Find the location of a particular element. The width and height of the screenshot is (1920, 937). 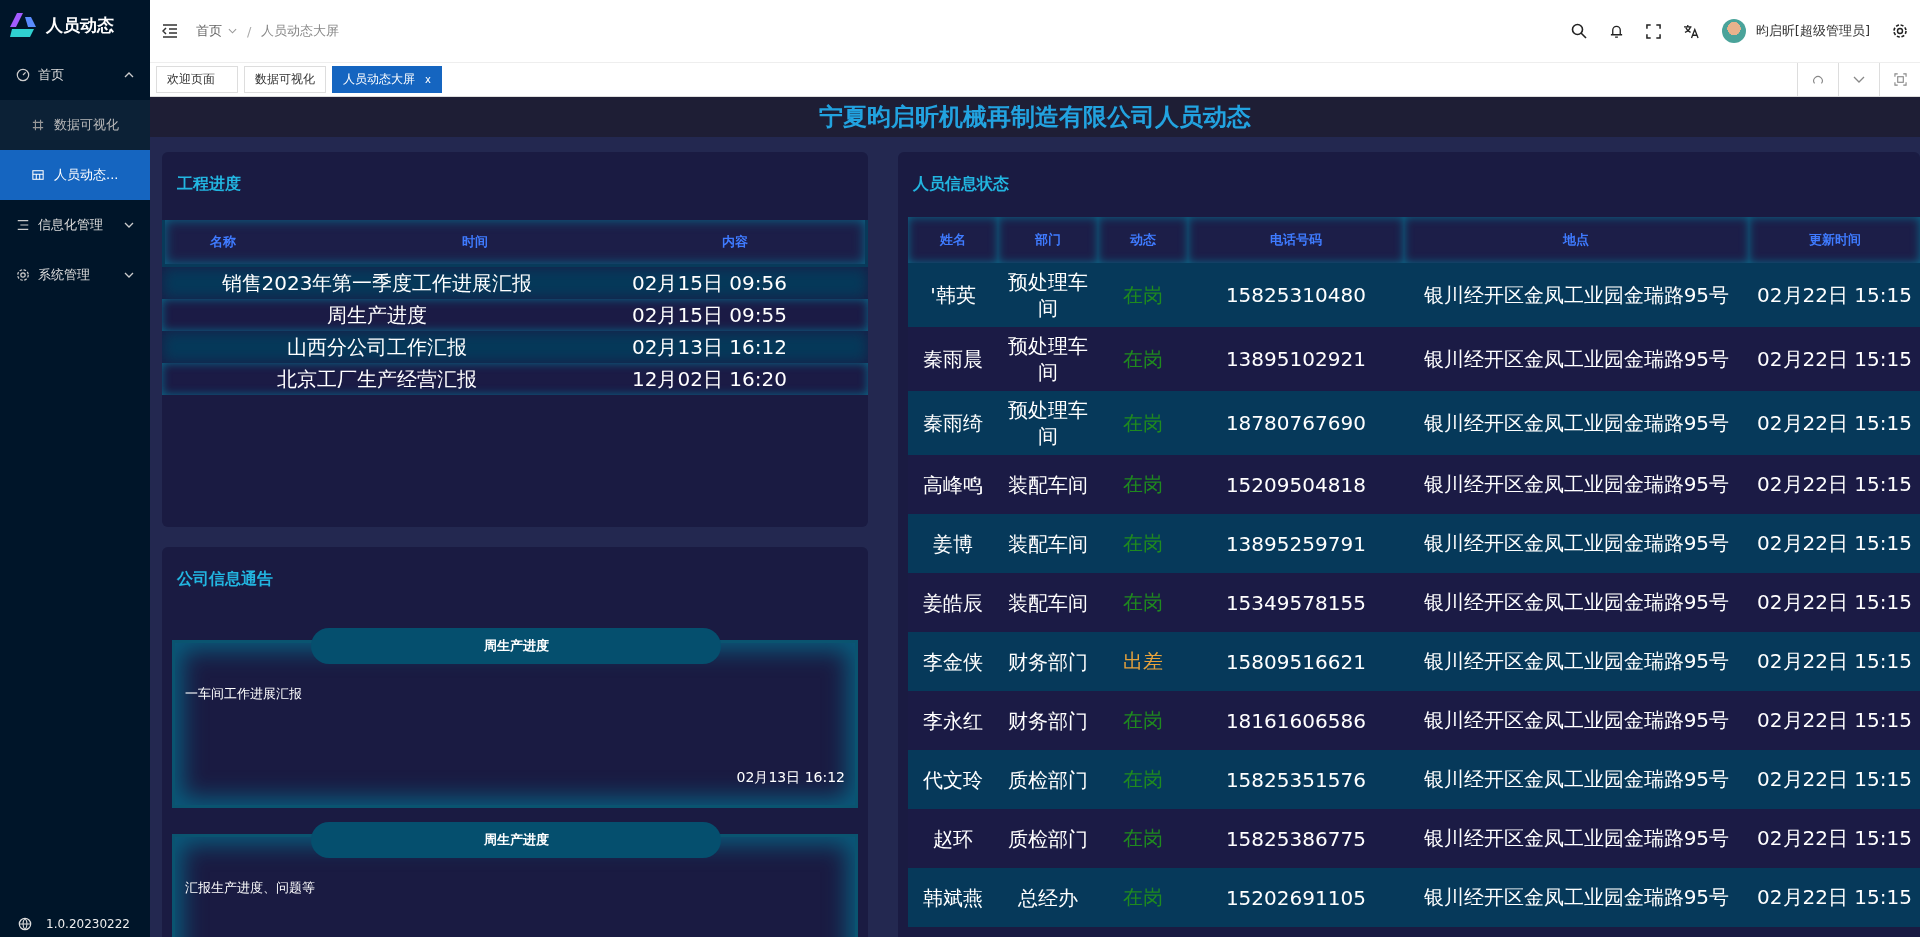

translate-icon is located at coordinates (1691, 31).